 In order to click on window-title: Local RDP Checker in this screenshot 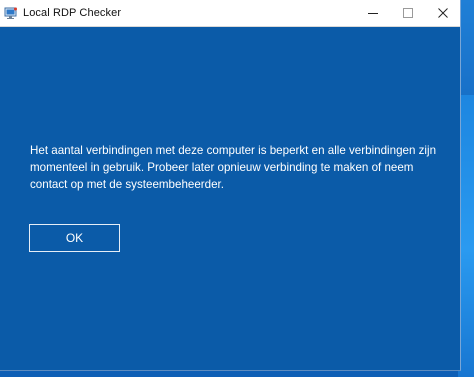, I will do `click(72, 13)`.